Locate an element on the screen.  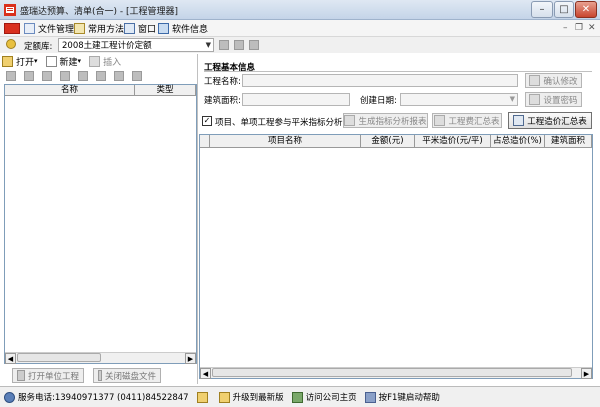
grid-col-unit-cost: 平米造价(元/平) is located at coordinates (453, 141).